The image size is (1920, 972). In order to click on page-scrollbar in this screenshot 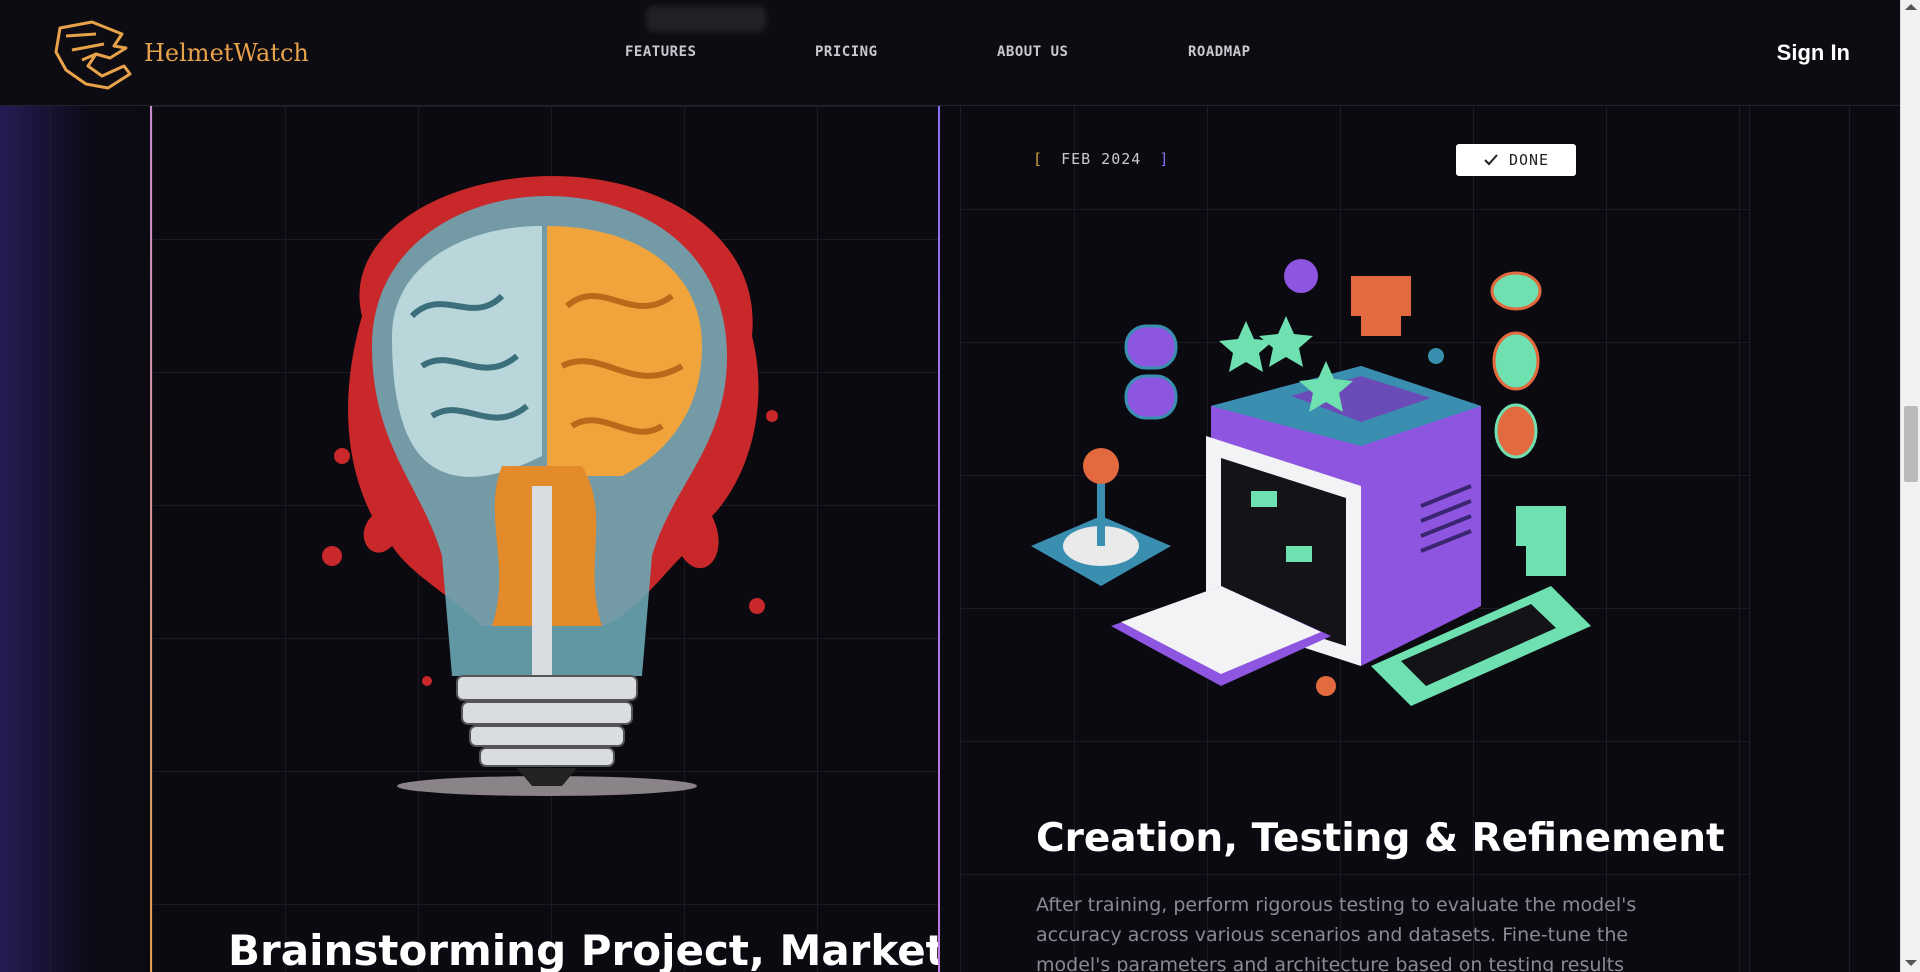, I will do `click(1910, 486)`.